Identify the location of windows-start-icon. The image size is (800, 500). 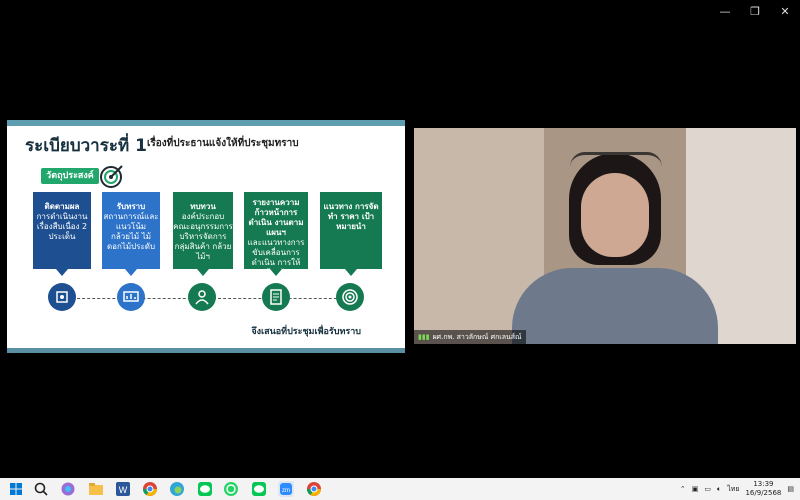
(16, 489).